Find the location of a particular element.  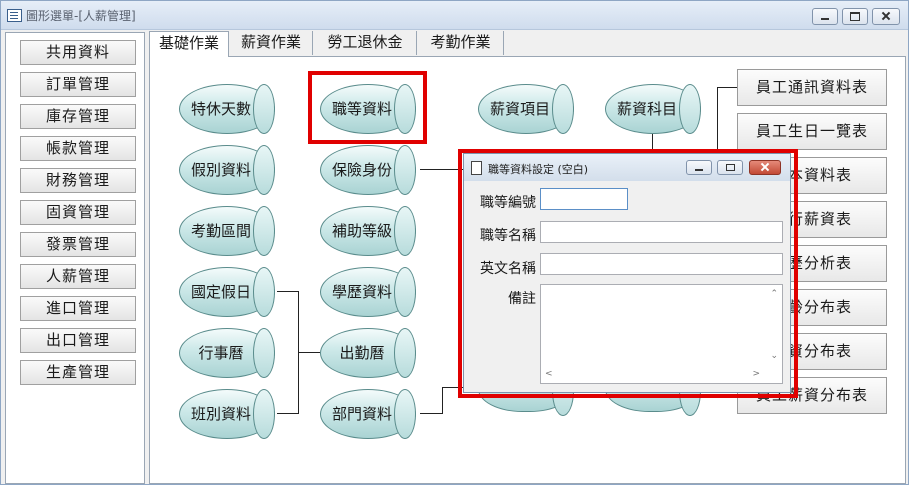

scroll-left-icon: < is located at coordinates (549, 374).